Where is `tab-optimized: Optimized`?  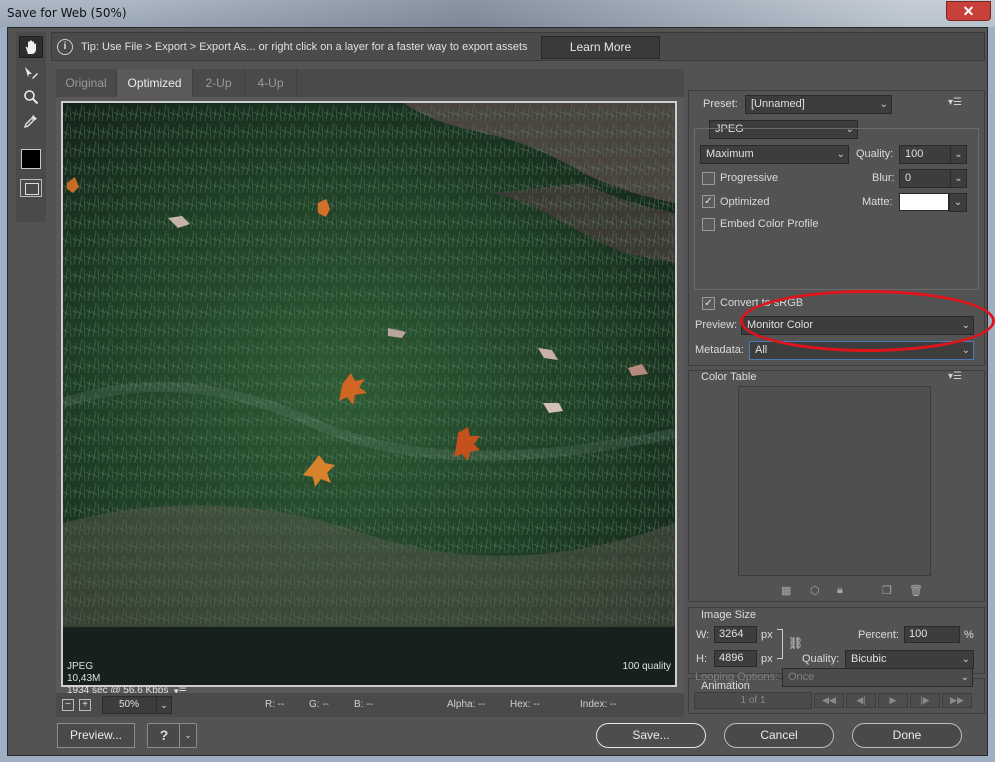
tab-optimized: Optimized is located at coordinates (155, 83).